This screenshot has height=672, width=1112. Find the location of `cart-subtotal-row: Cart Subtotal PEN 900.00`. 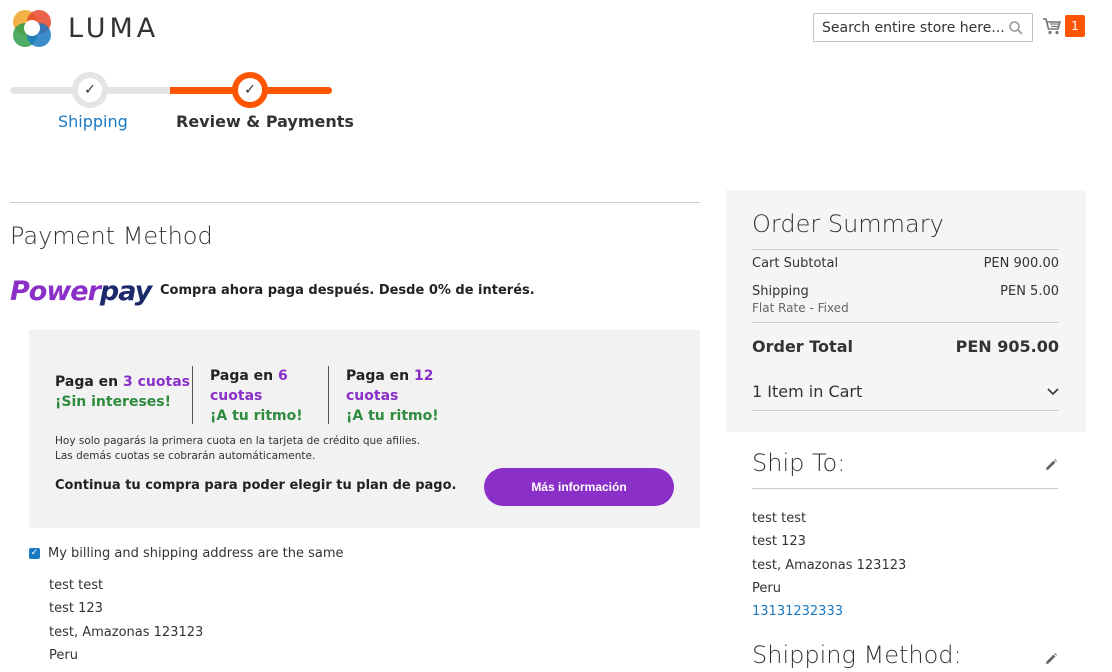

cart-subtotal-row: Cart Subtotal PEN 900.00 is located at coordinates (905, 263).